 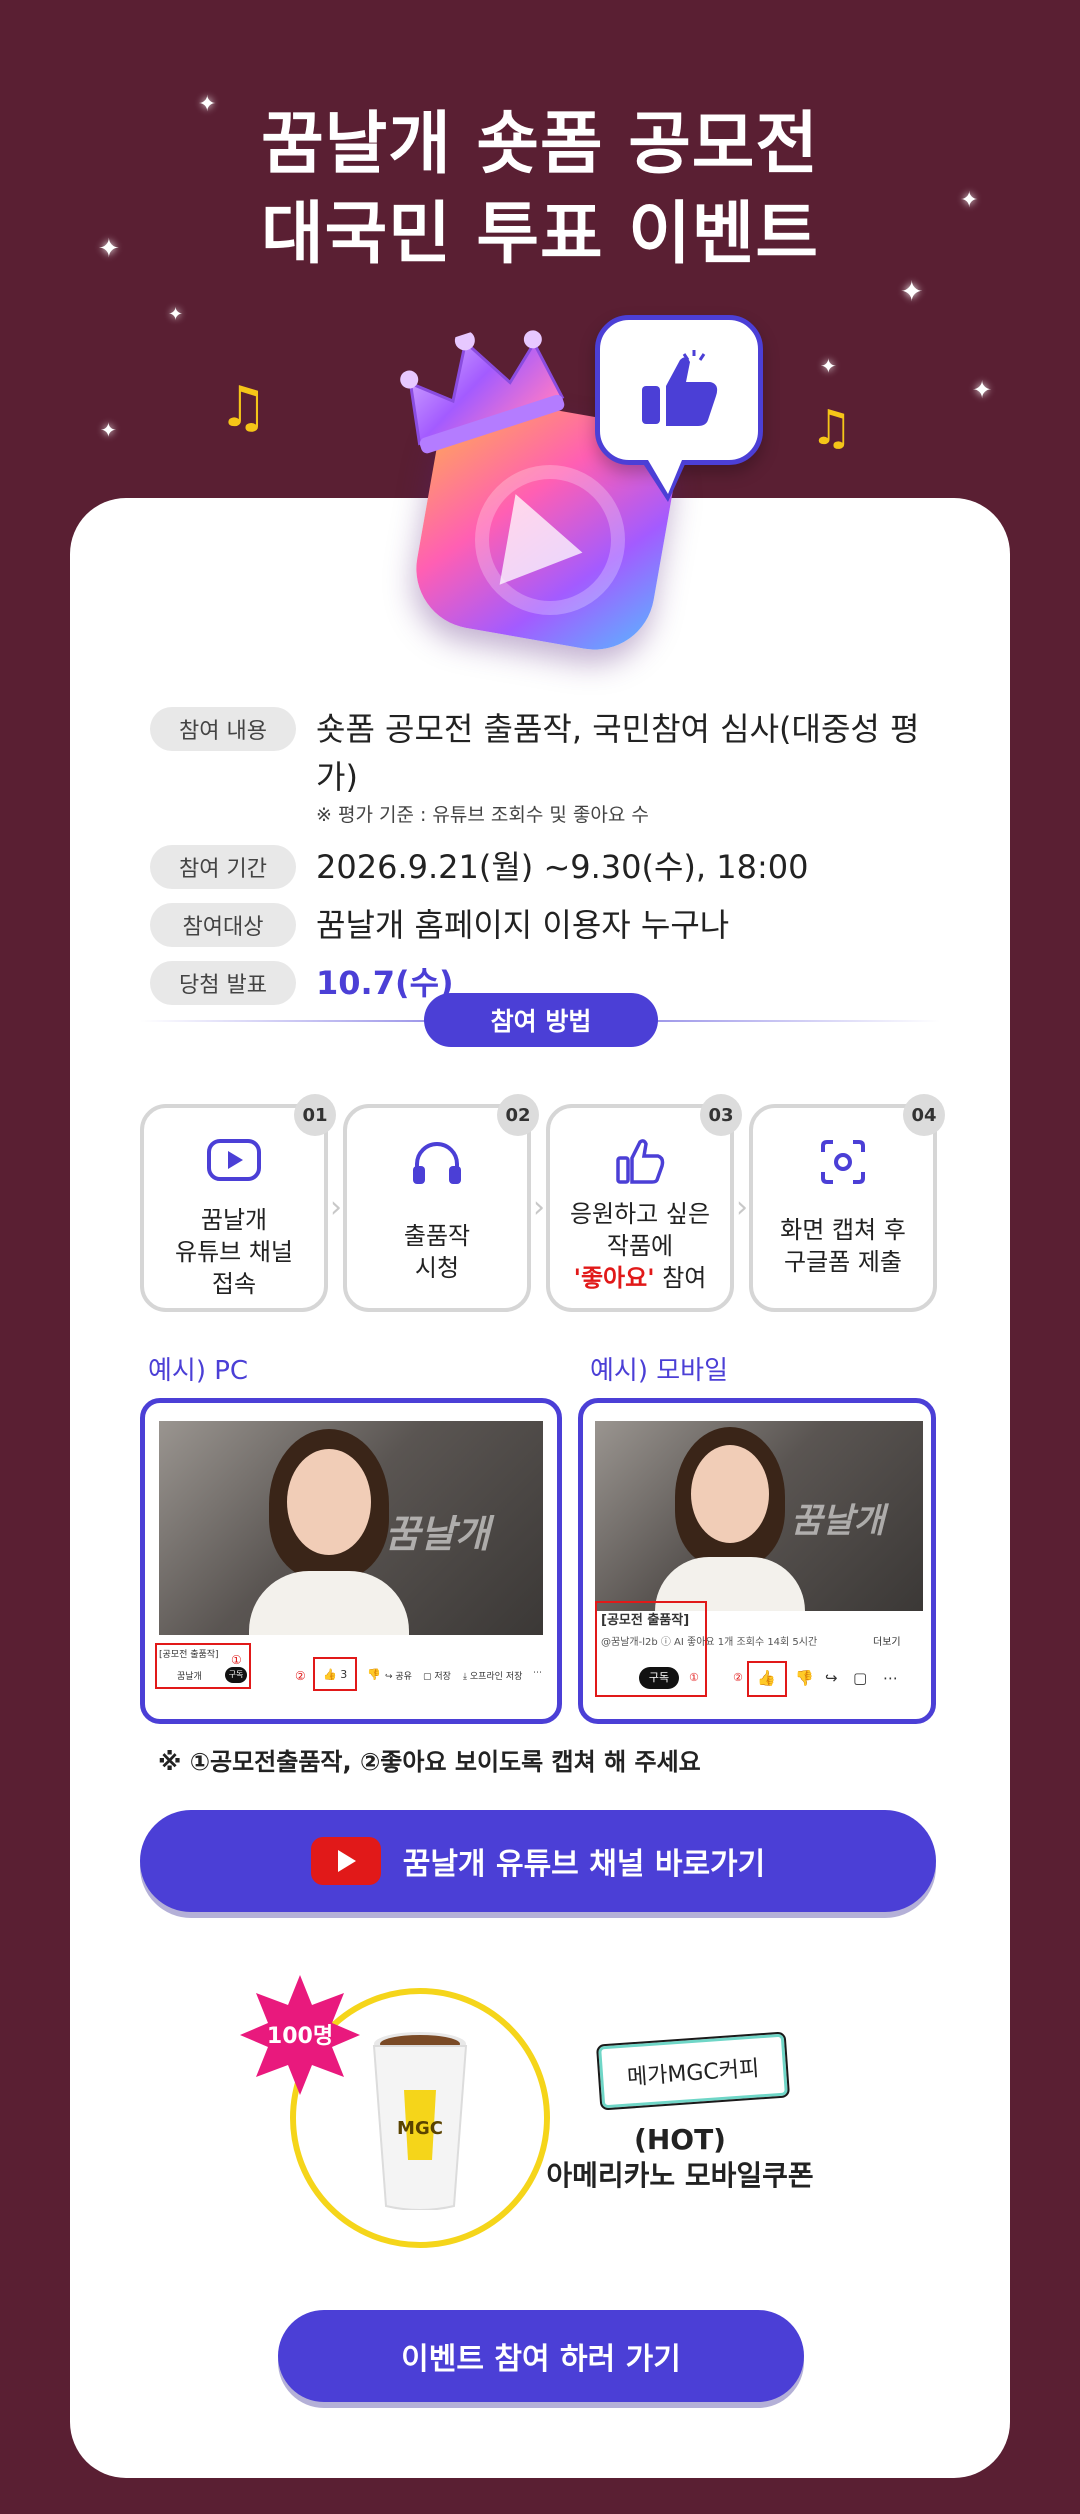 What do you see at coordinates (437, 1163) in the screenshot?
I see `headphones-icon` at bounding box center [437, 1163].